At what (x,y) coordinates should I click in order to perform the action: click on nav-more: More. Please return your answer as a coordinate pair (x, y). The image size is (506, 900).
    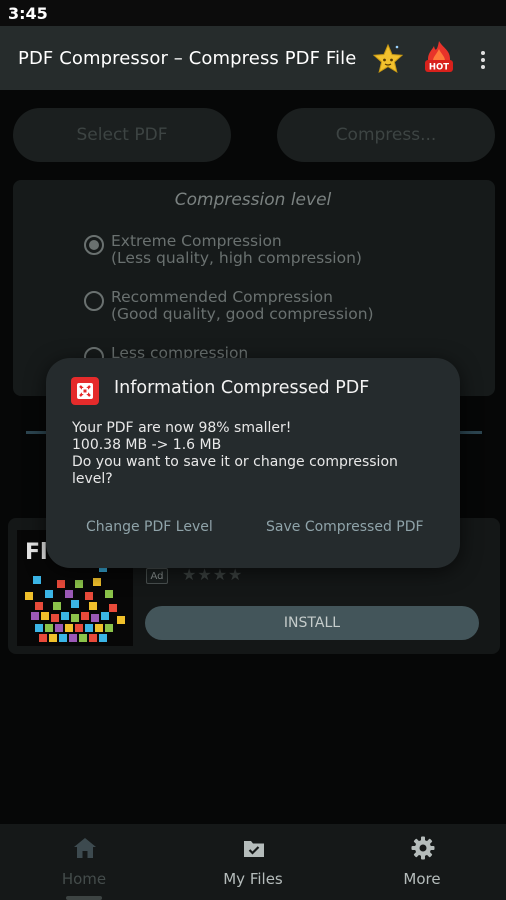
    Looking at the image, I should click on (422, 862).